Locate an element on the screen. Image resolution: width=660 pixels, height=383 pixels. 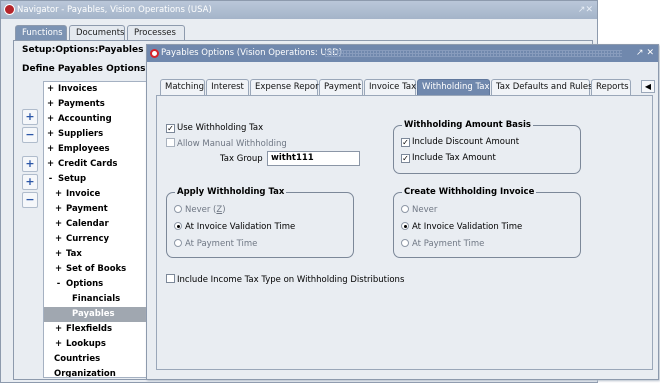
tree-item-label: Accounting is located at coordinates (84, 119).